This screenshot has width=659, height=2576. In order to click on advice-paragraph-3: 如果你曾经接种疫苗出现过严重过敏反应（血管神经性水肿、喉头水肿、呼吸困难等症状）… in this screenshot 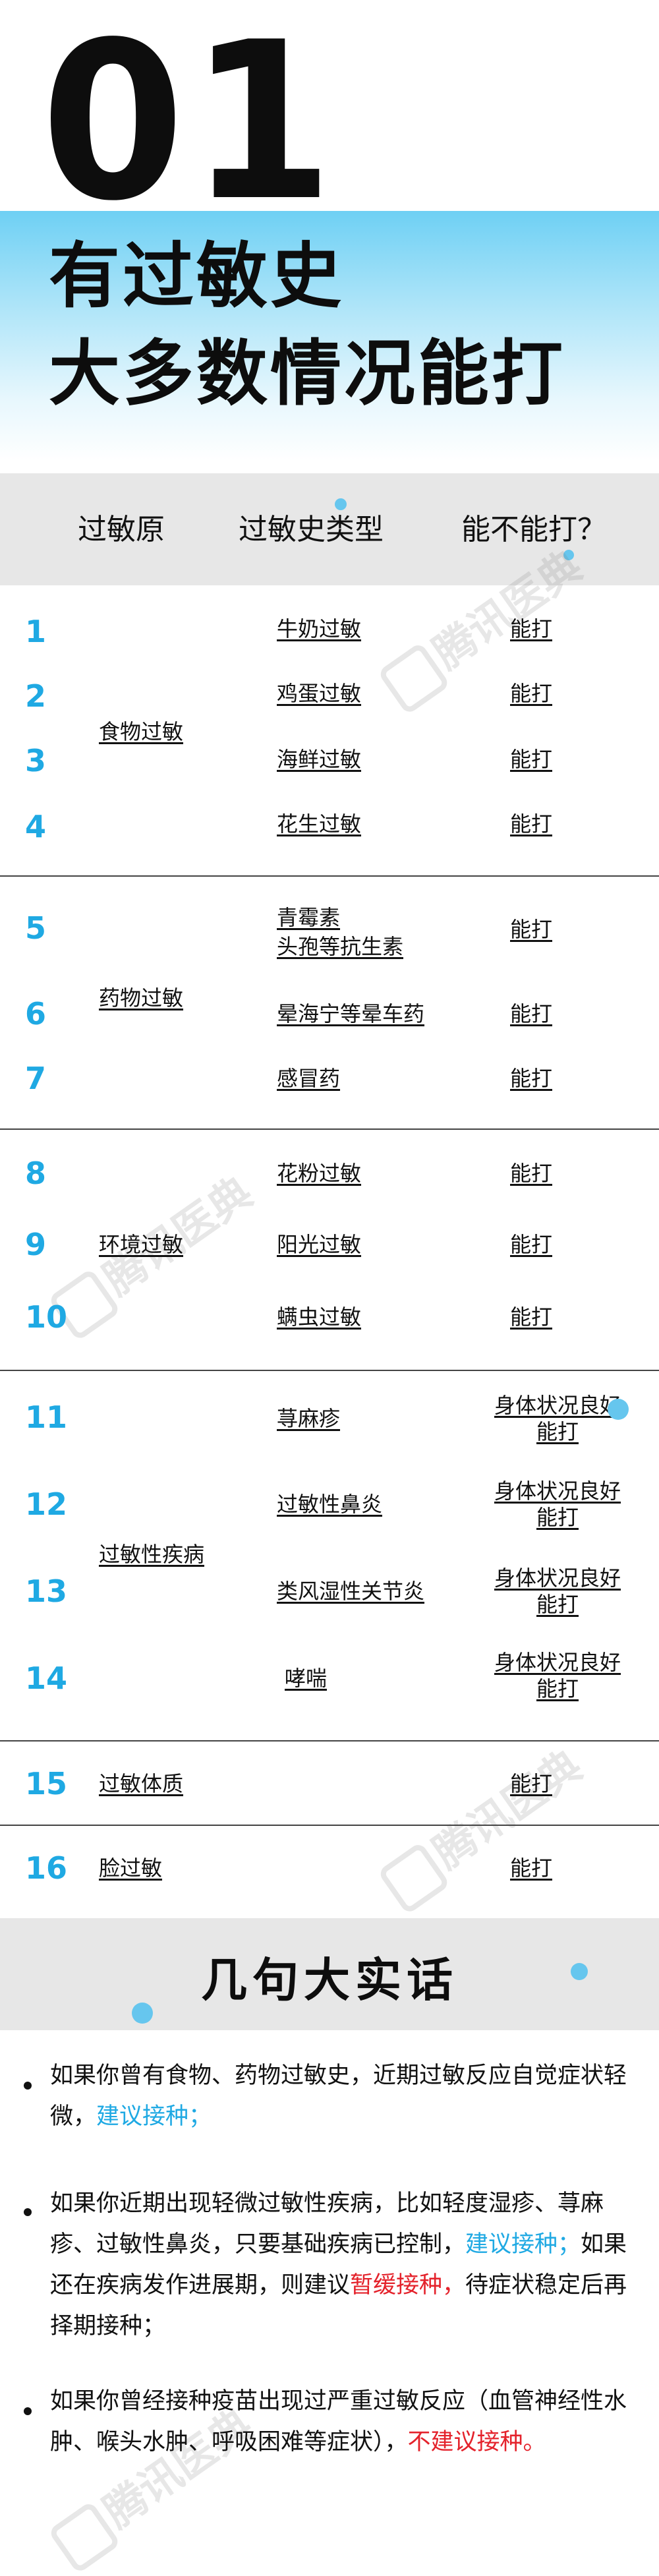, I will do `click(338, 2421)`.